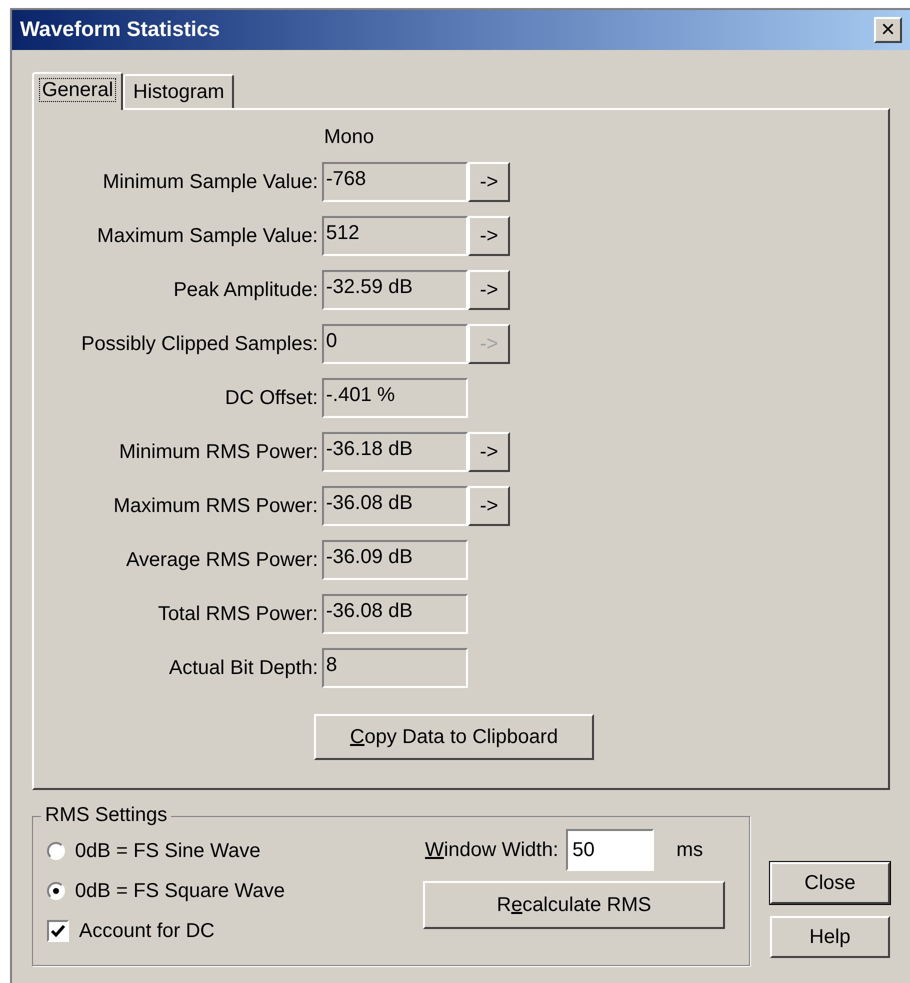 The width and height of the screenshot is (910, 983). I want to click on stat-value-field: -36.09 dB, so click(395, 560).